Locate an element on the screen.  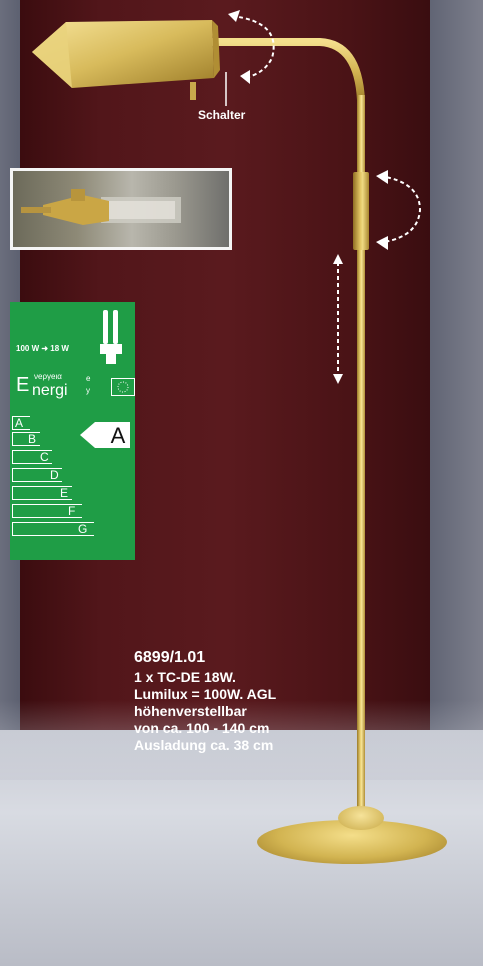
arm-tube is located at coordinates (287, 69).